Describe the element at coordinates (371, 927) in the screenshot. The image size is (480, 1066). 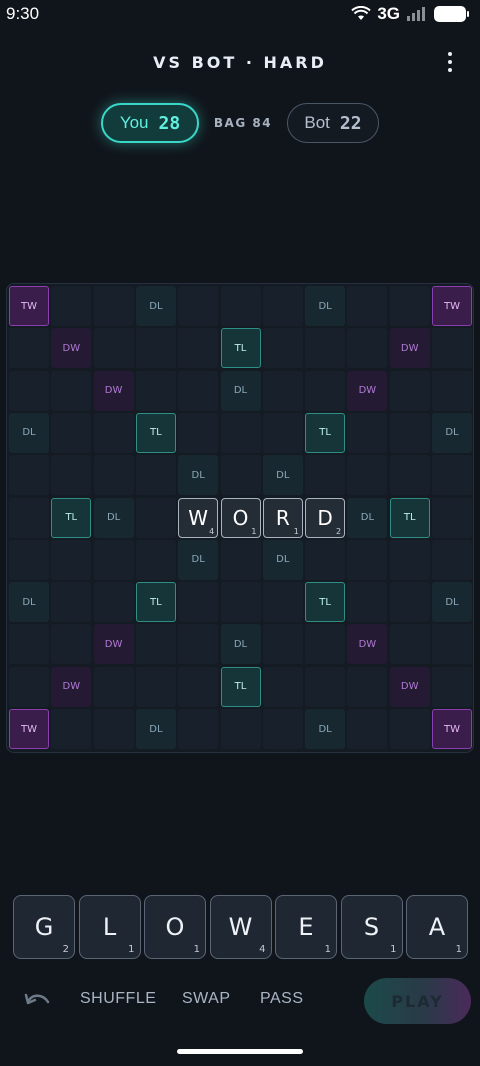
I see `rack-tile: S1` at that location.